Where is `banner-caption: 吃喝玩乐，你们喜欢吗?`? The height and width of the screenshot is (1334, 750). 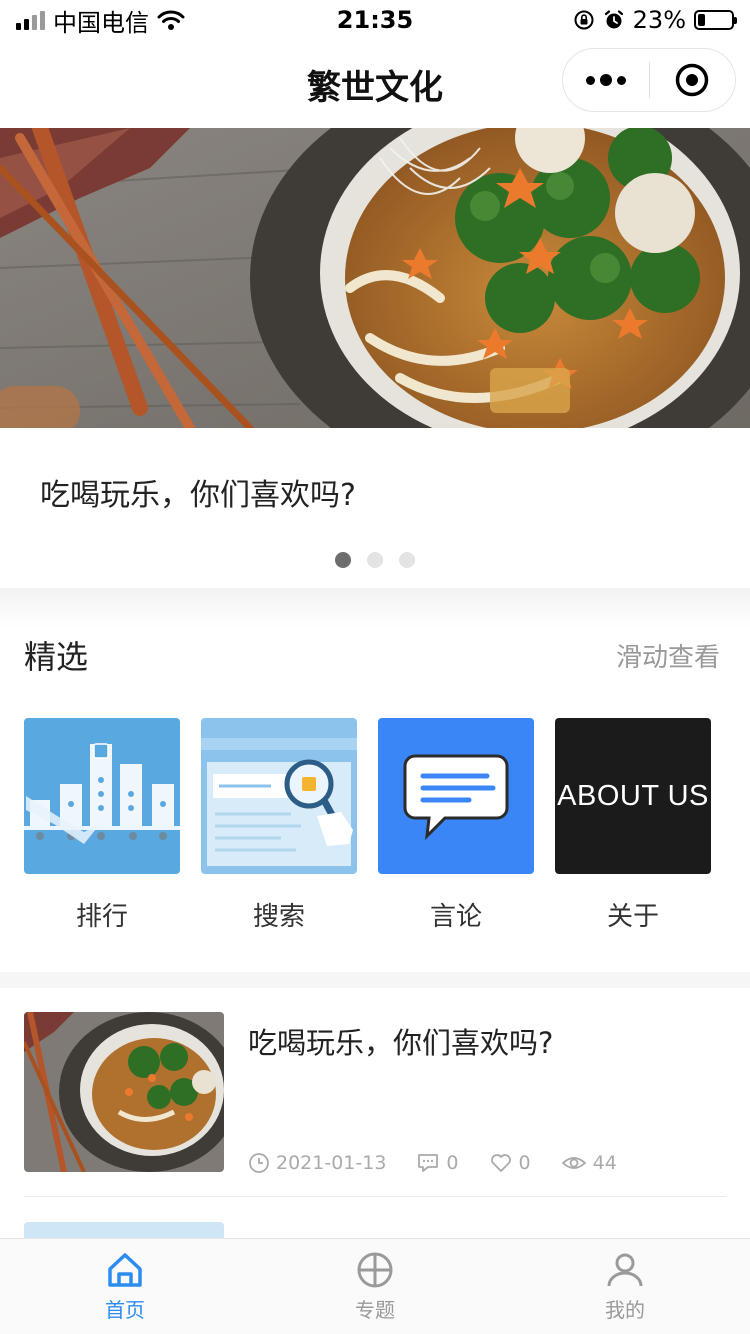 banner-caption: 吃喝玩乐，你们喜欢吗? is located at coordinates (198, 495).